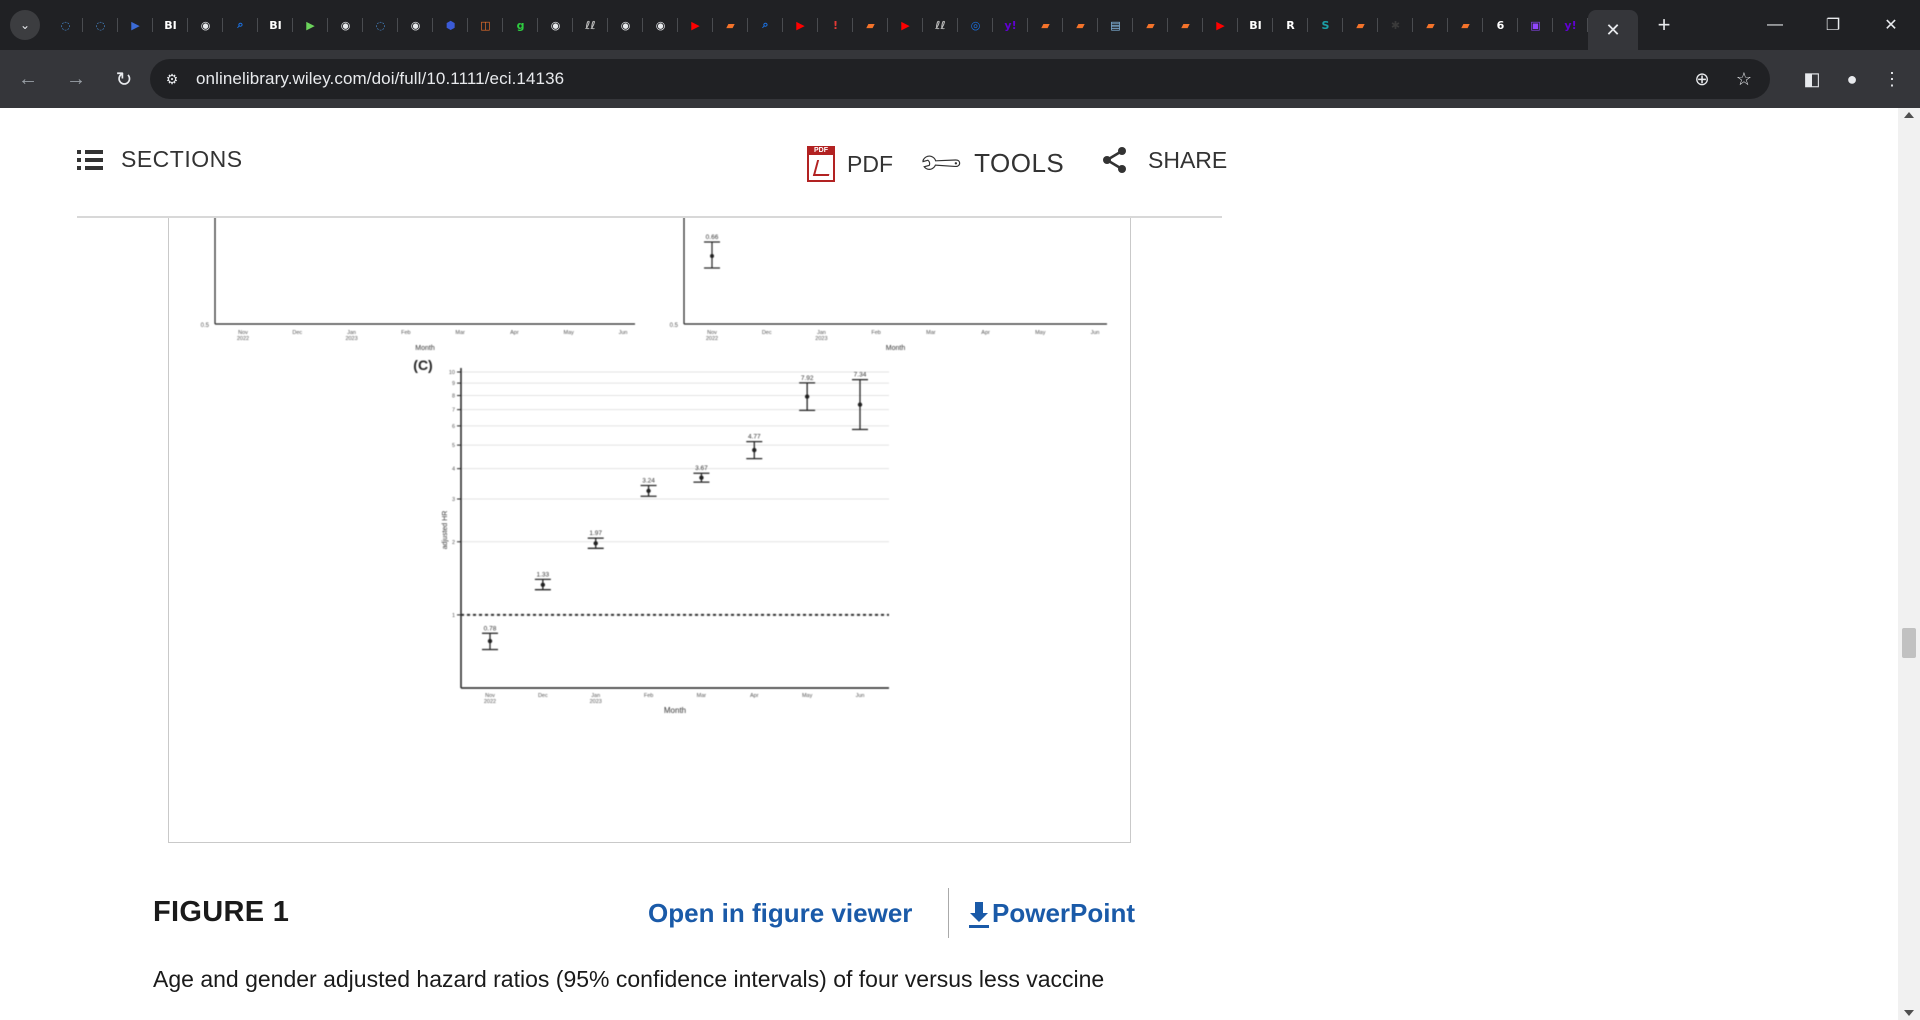 The height and width of the screenshot is (1020, 1920). What do you see at coordinates (453, 616) in the screenshot?
I see `y-tick-label: 1` at bounding box center [453, 616].